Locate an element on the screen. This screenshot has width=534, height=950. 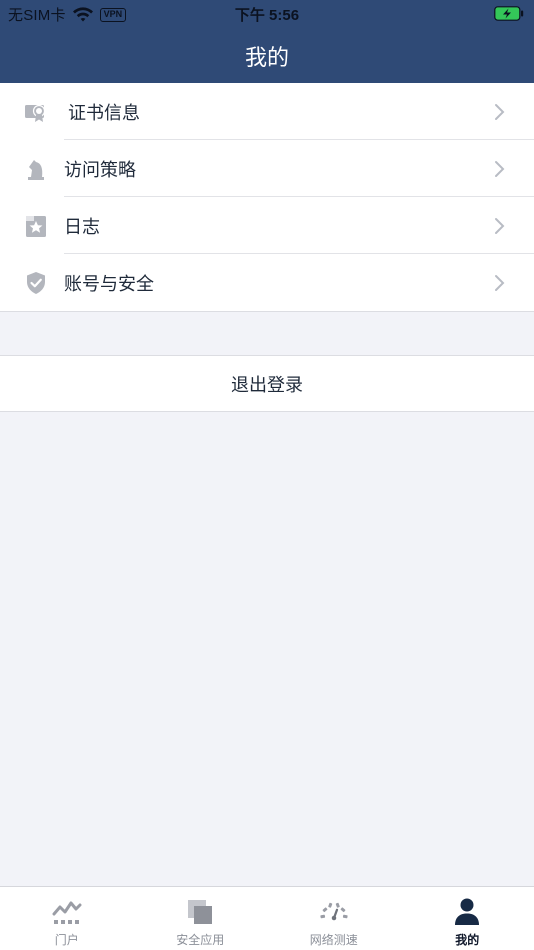
page-title: 我的 is located at coordinates (266, 58).